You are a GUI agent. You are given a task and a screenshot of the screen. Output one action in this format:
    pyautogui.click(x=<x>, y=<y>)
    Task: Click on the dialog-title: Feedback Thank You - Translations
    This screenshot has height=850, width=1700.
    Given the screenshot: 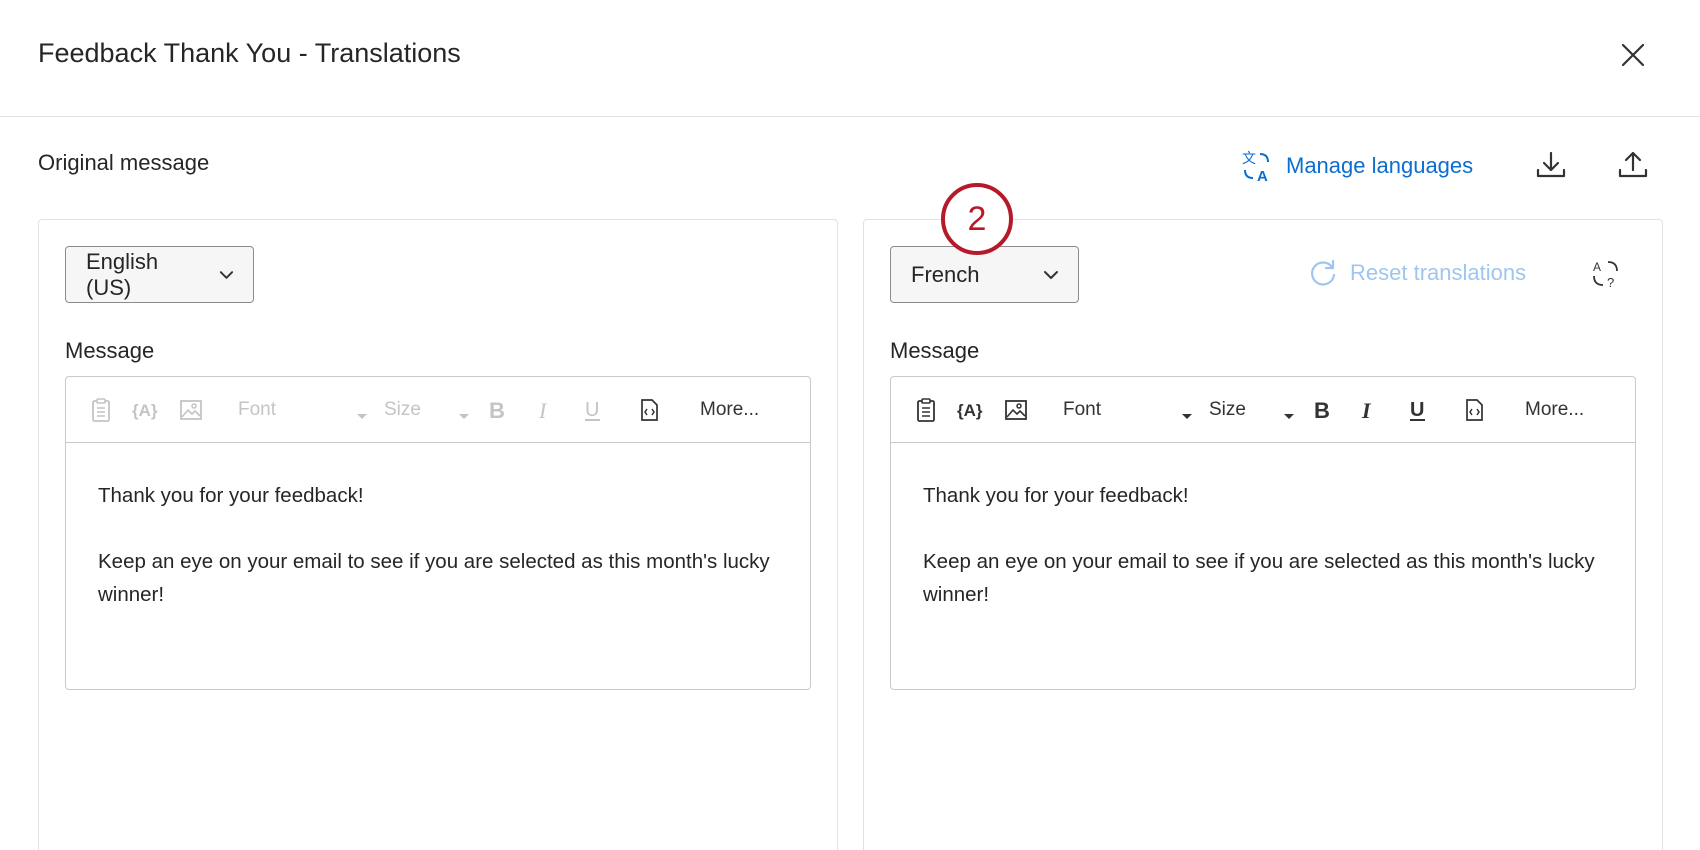 What is the action you would take?
    pyautogui.click(x=249, y=53)
    